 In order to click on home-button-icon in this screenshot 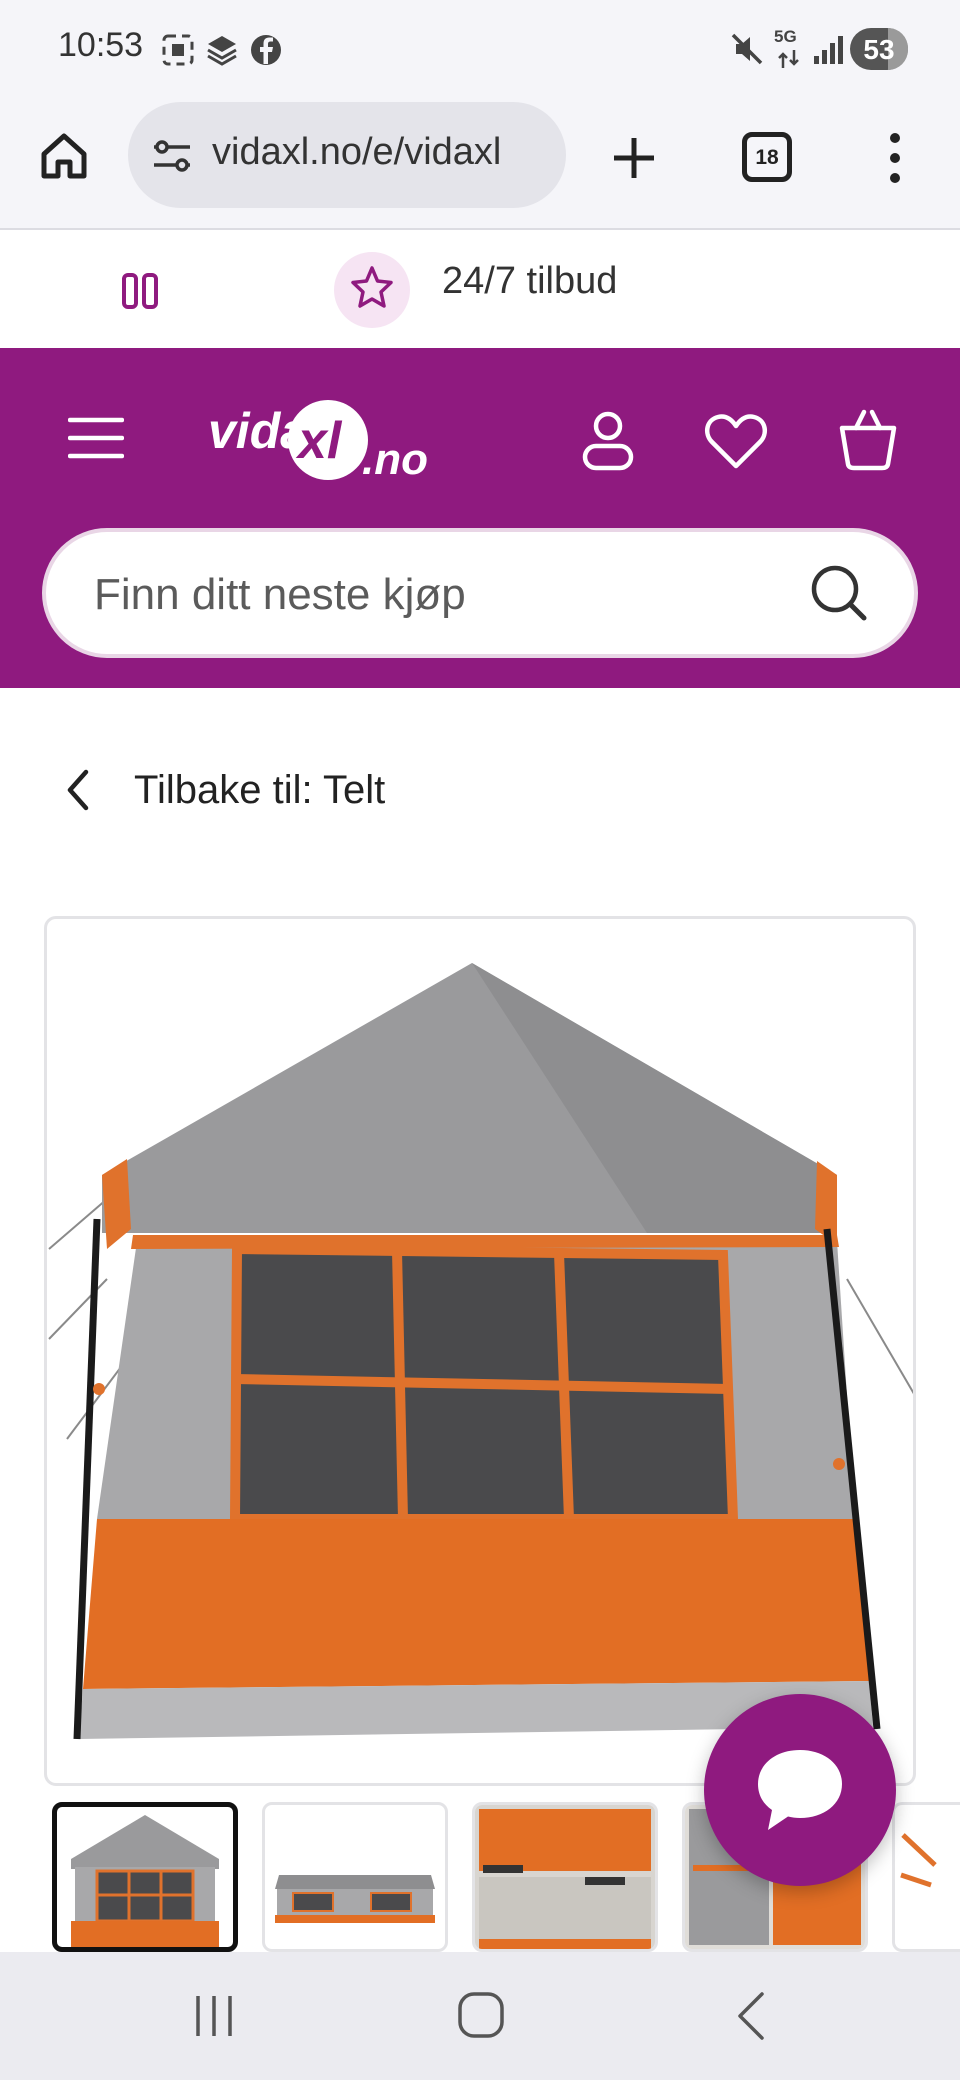, I will do `click(481, 2015)`.